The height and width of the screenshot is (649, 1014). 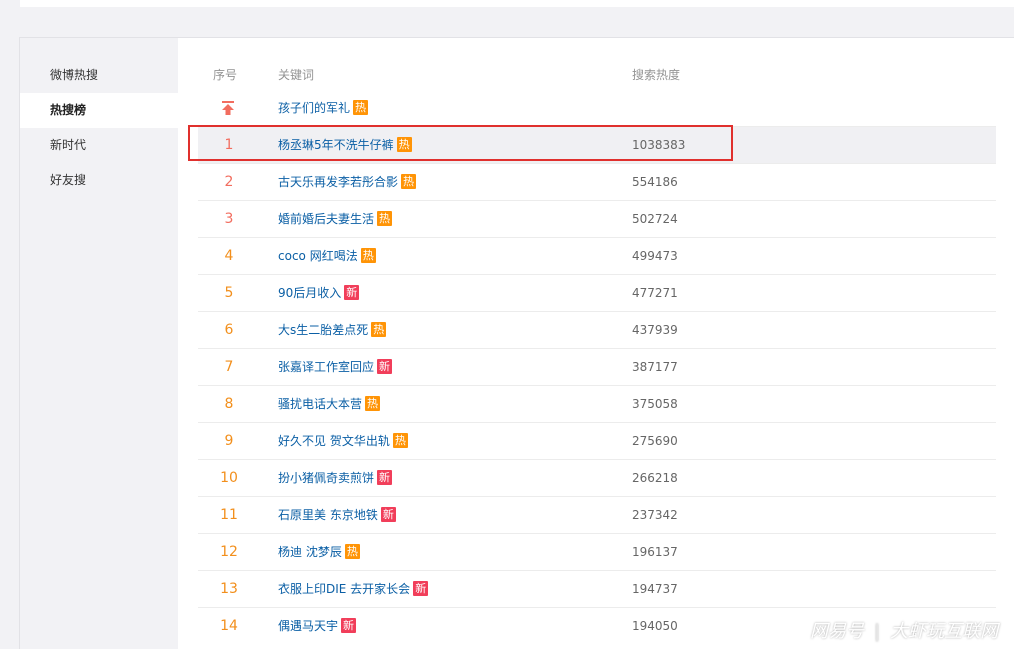 I want to click on keyword-cell: 古天乐再发李若彤合影热, so click(x=347, y=182).